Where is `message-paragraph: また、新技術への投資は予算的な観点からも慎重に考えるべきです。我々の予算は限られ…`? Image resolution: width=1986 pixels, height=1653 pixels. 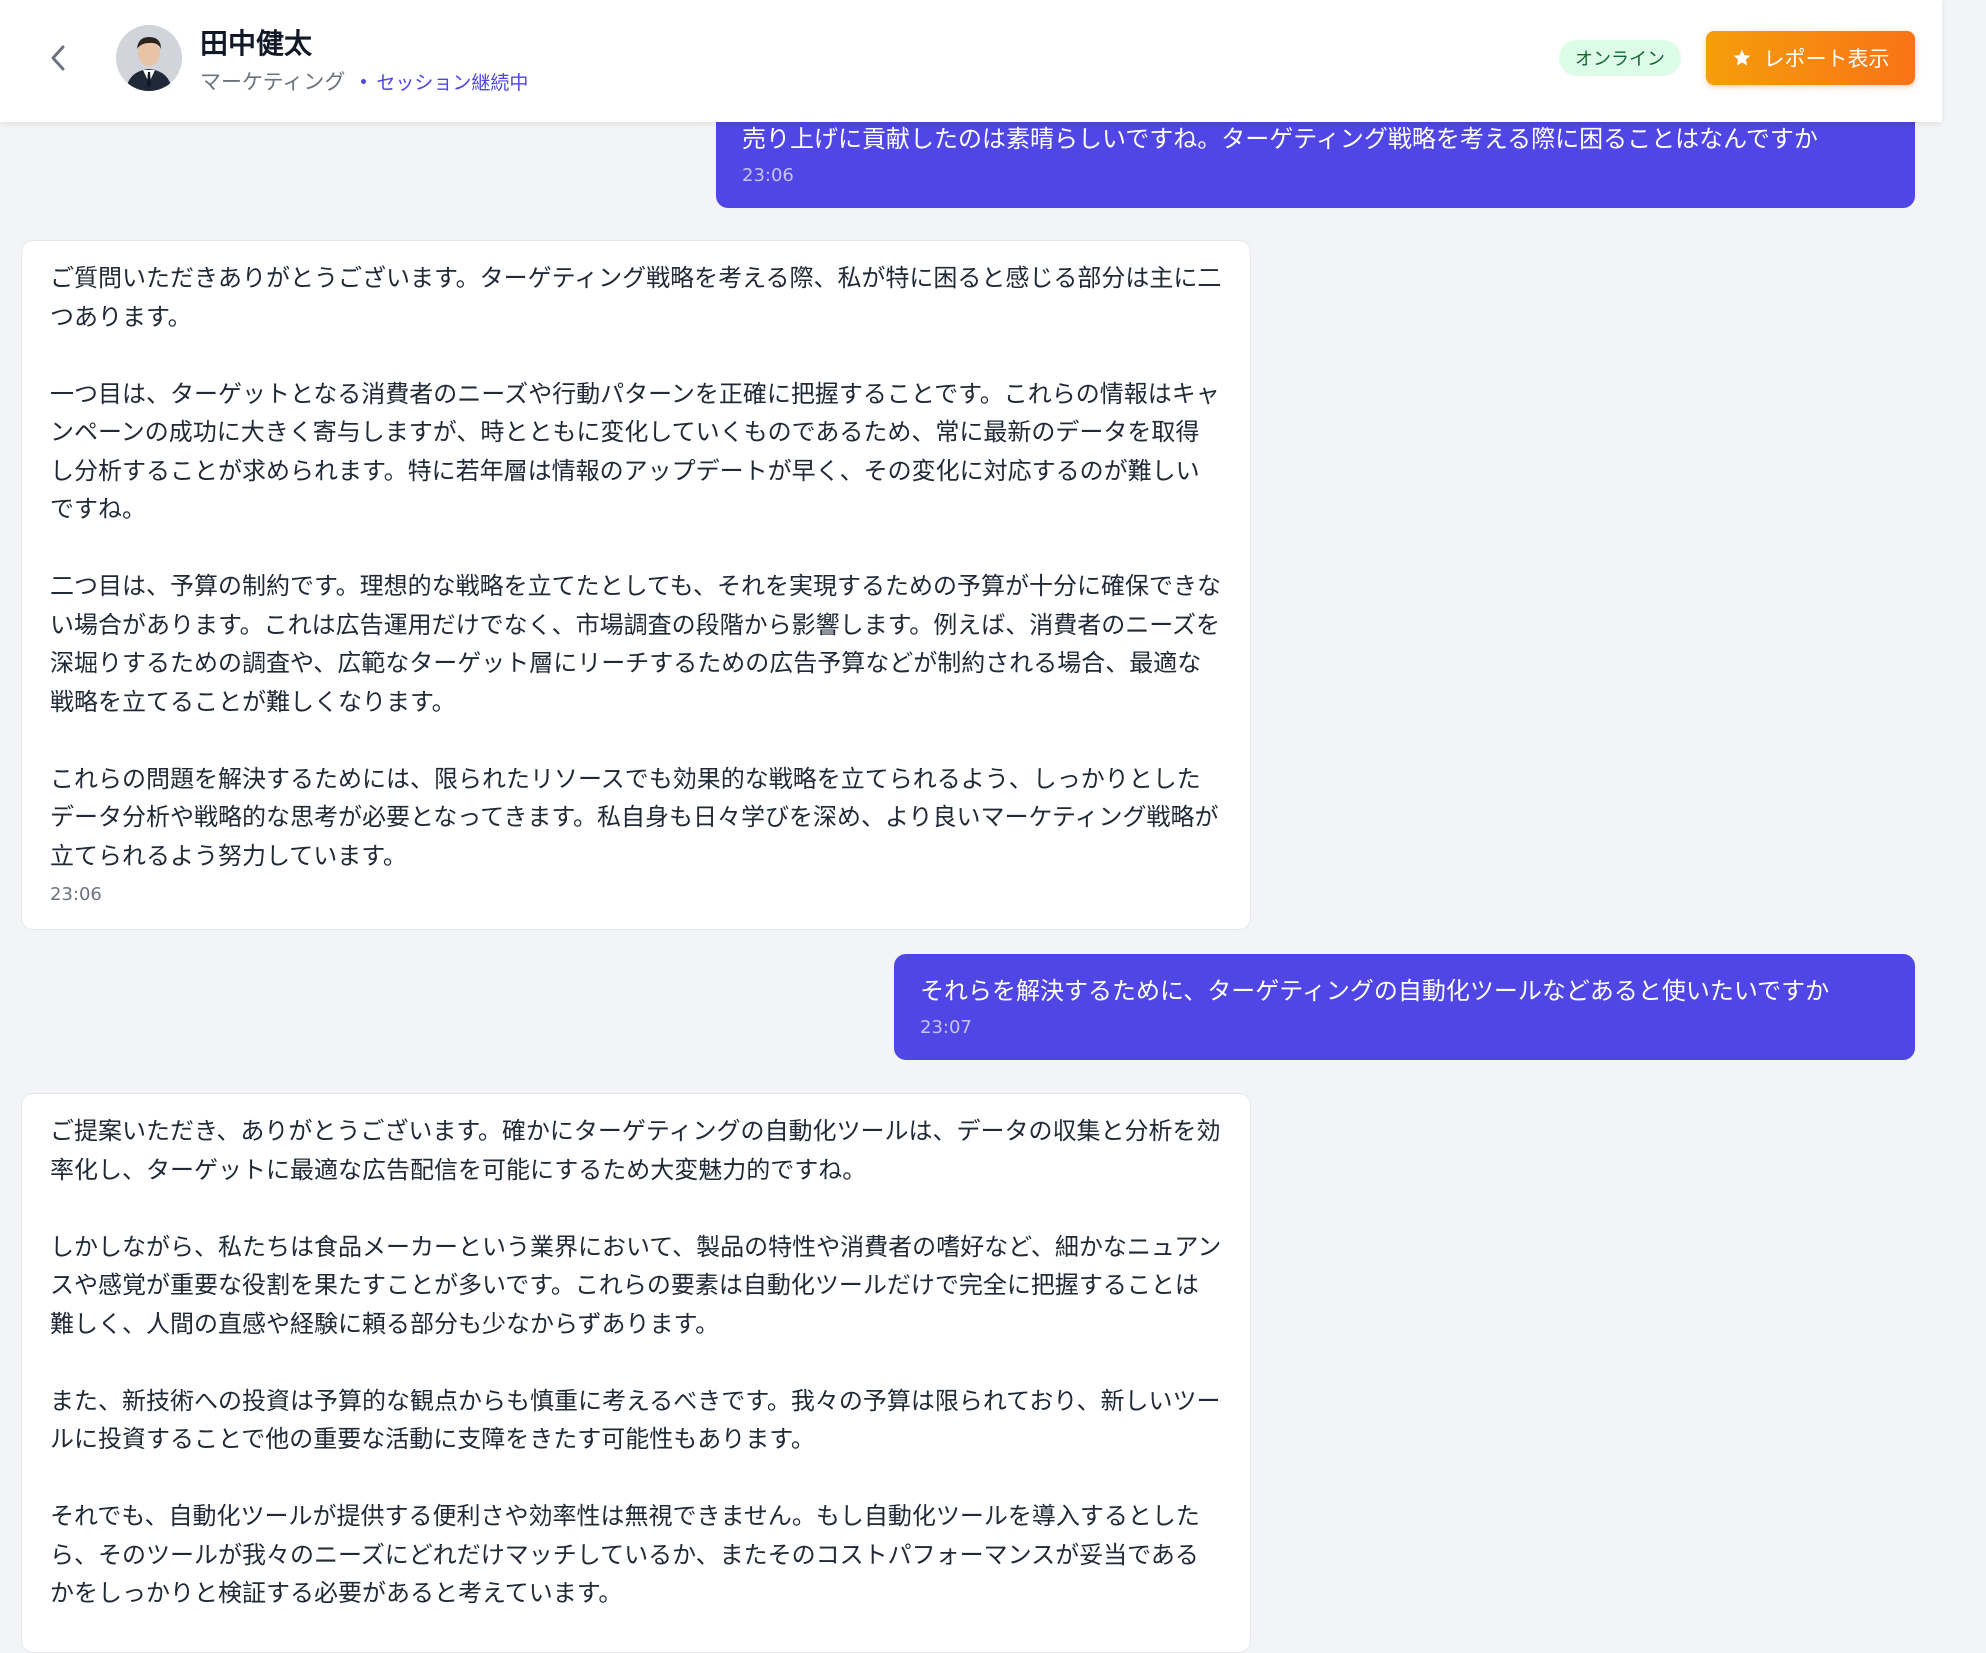
message-paragraph: また、新技術への投資は予算的な観点からも慎重に考えるべきです。我々の予算は限られ… is located at coordinates (635, 1420).